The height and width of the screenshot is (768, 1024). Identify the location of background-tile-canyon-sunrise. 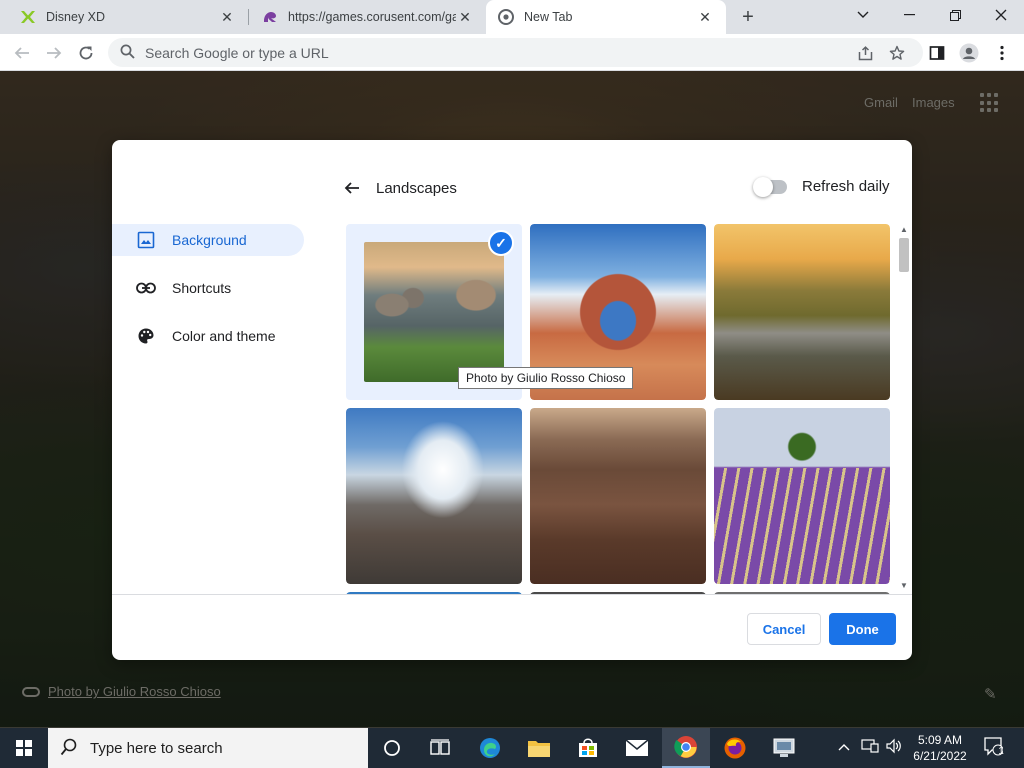
(802, 312).